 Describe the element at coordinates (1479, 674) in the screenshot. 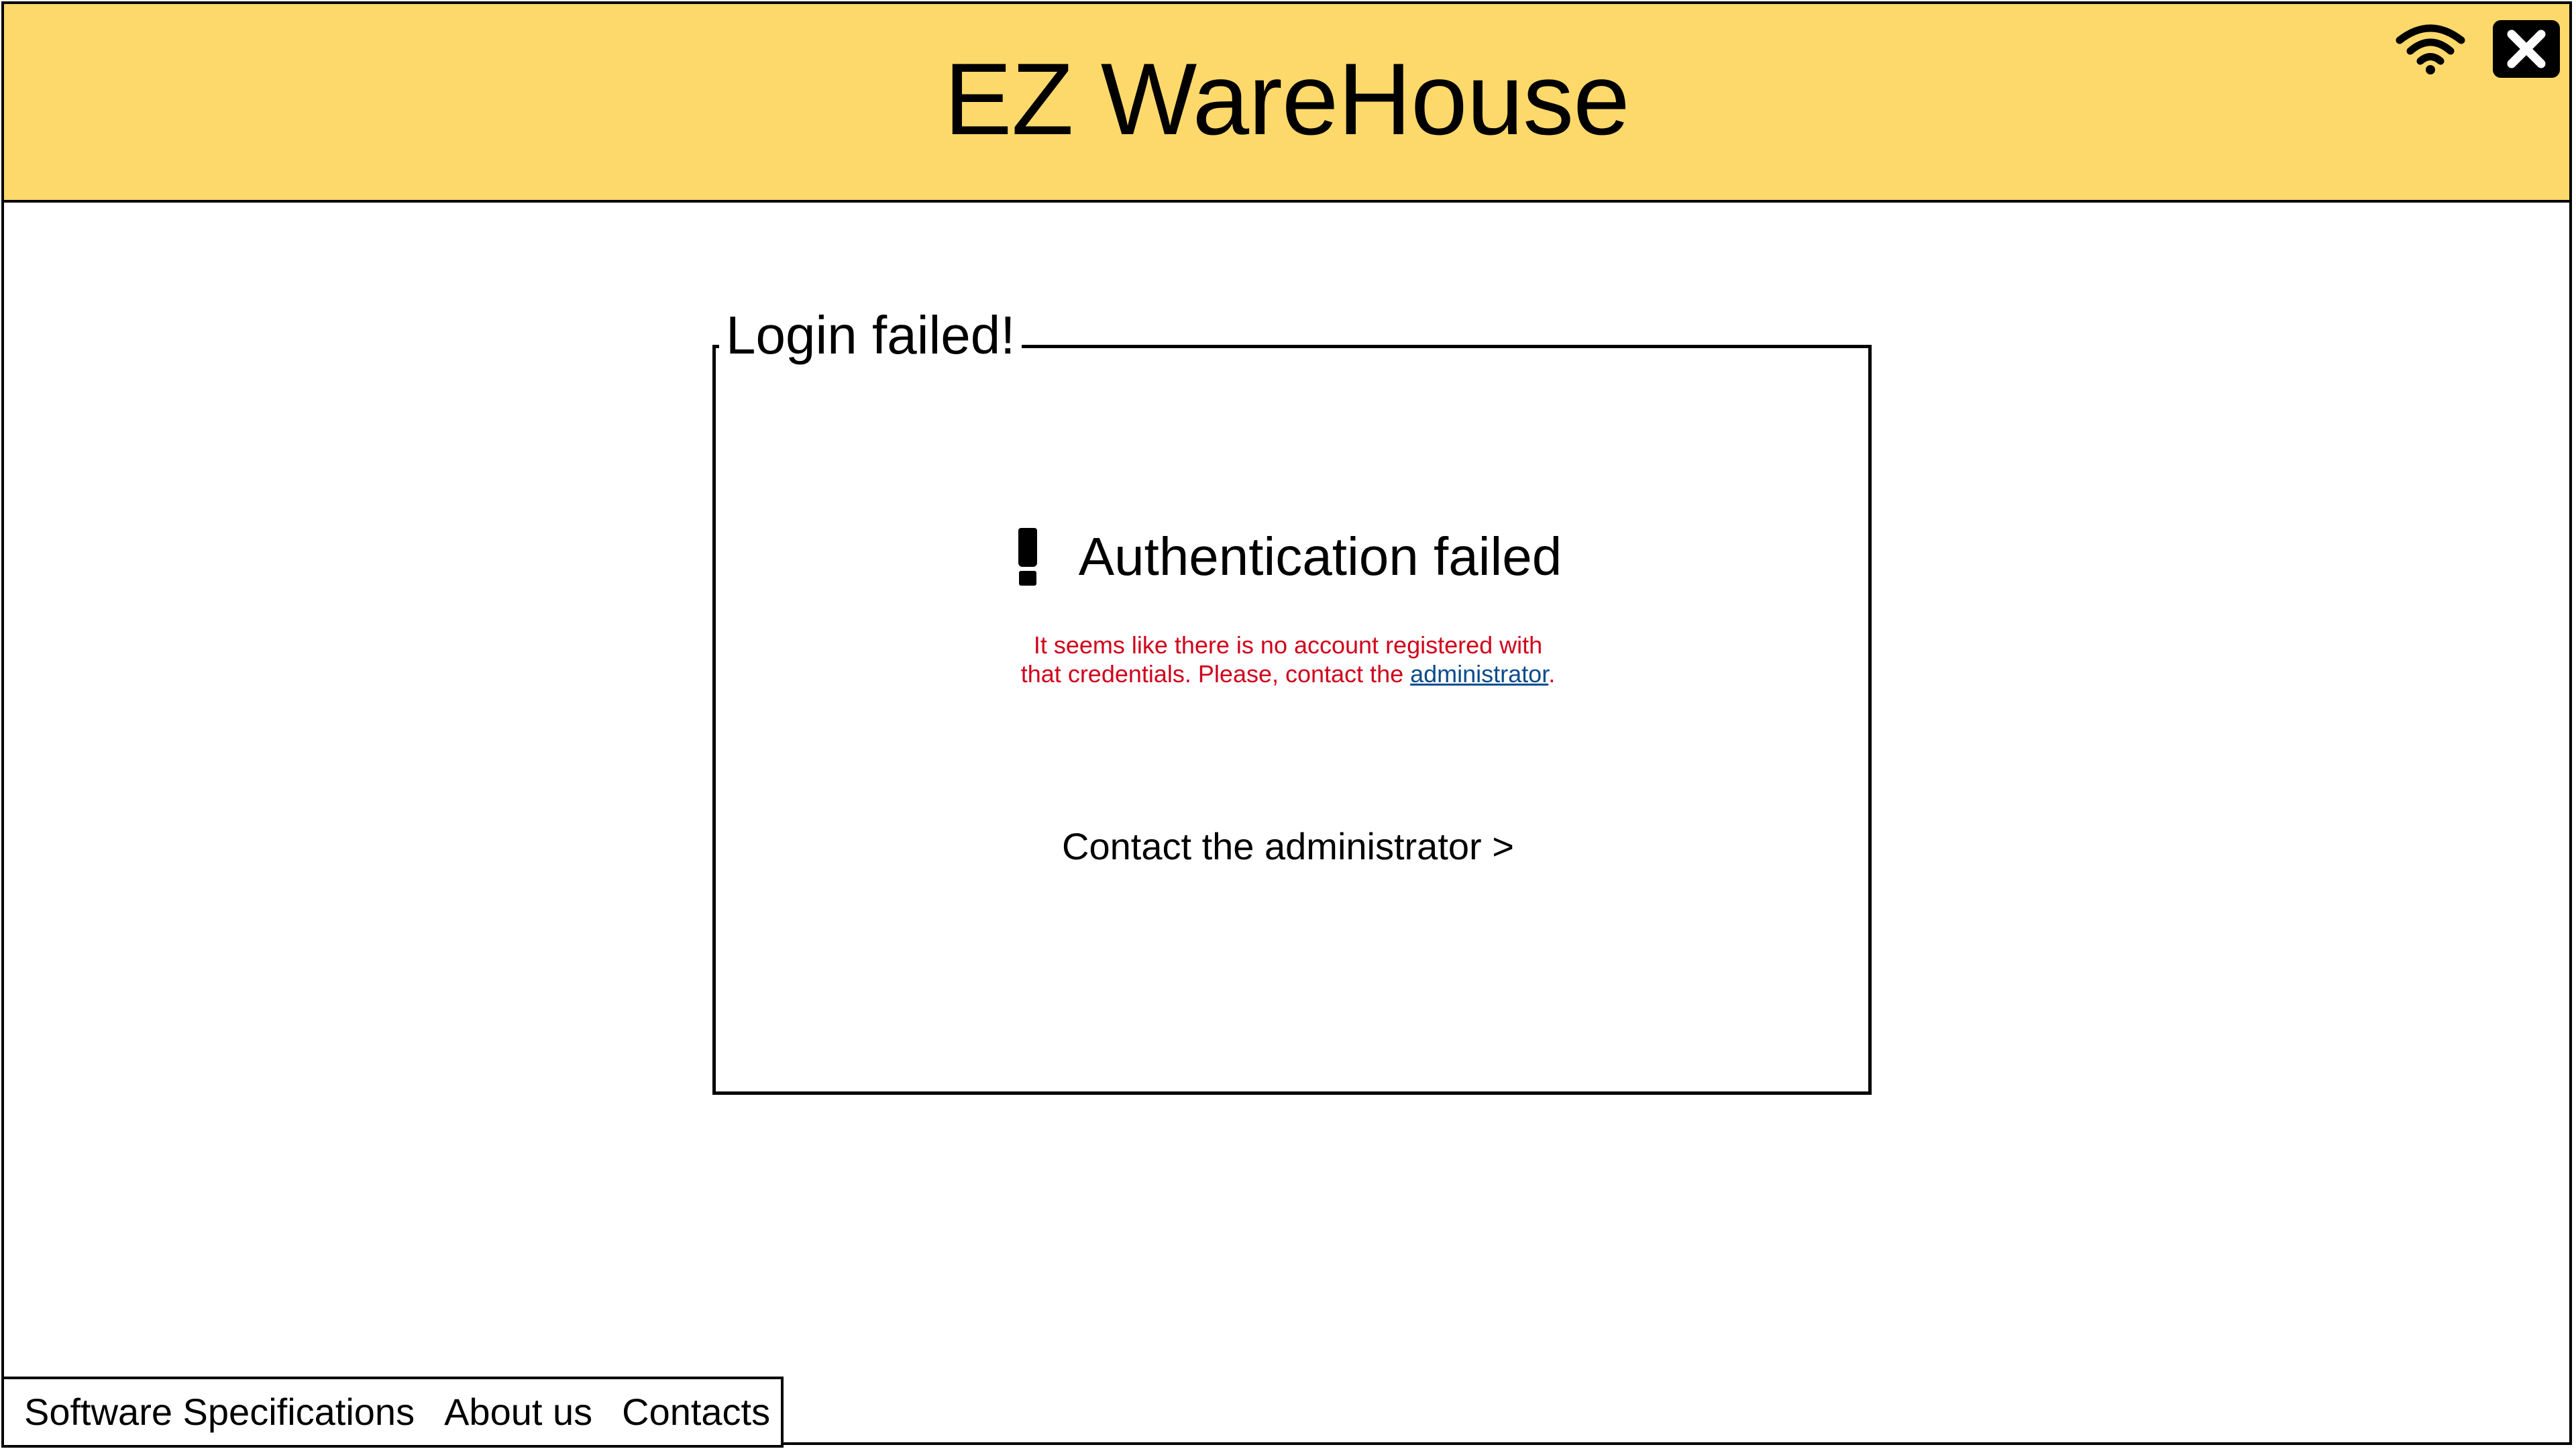

I see `administrator-link: administrator` at that location.